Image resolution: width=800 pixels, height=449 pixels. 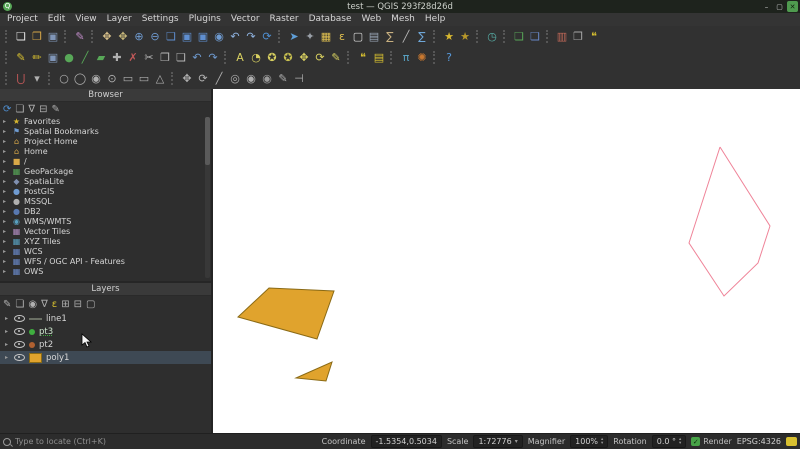 I want to click on layer-item-line1: ▸ line1, so click(x=105, y=318).